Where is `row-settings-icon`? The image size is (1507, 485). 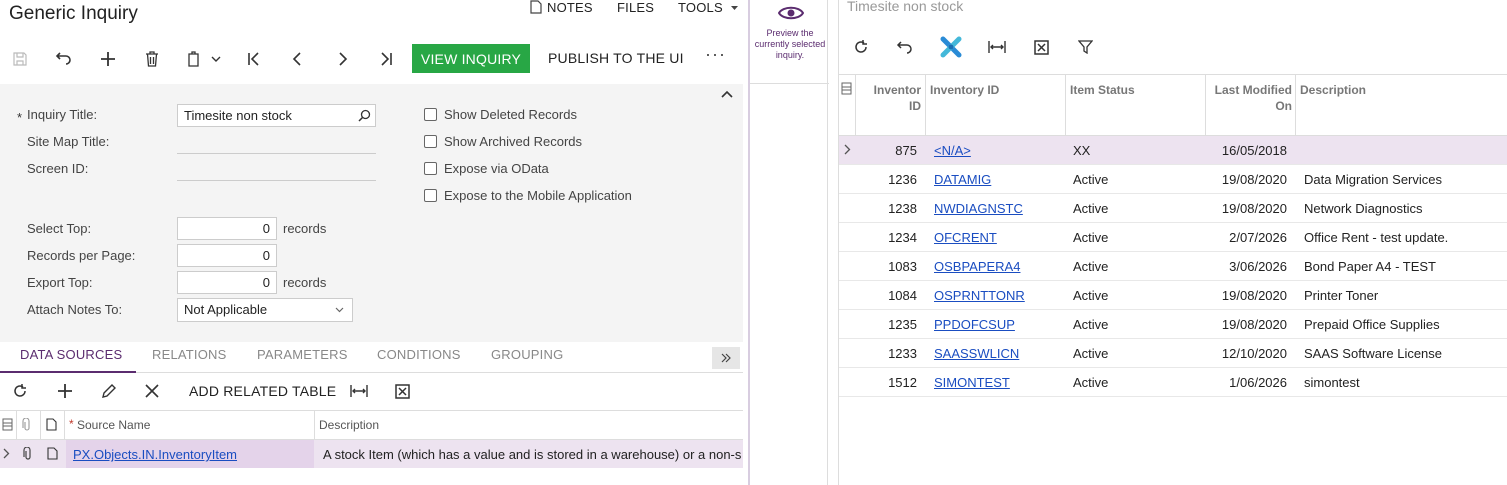 row-settings-icon is located at coordinates (7, 424).